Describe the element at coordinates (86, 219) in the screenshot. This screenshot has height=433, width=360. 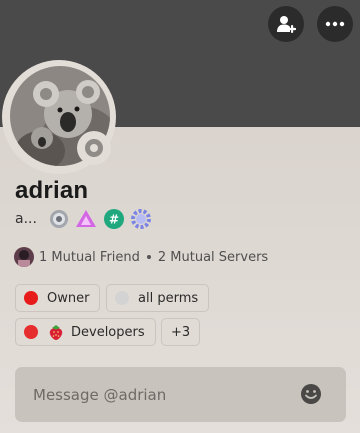
I see `triangle-badge-icon` at that location.